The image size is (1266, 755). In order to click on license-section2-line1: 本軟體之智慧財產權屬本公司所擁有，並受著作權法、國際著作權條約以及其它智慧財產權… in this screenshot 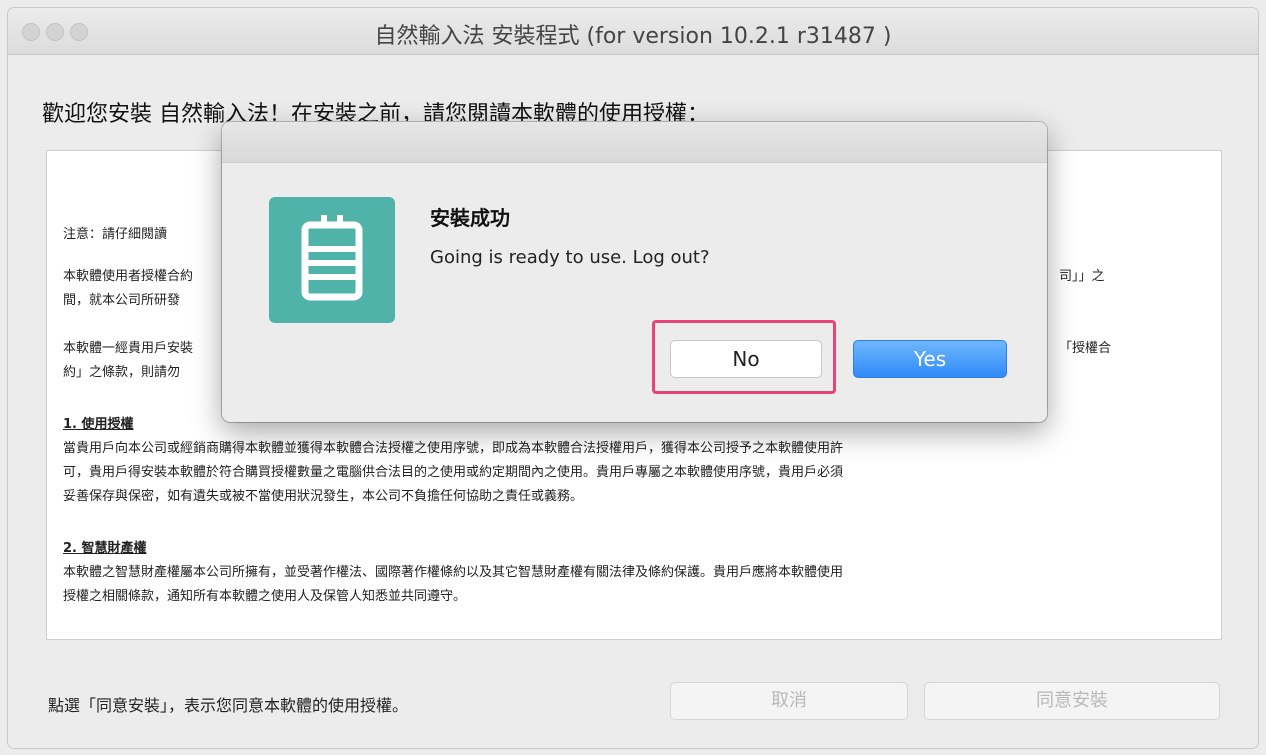, I will do `click(453, 572)`.